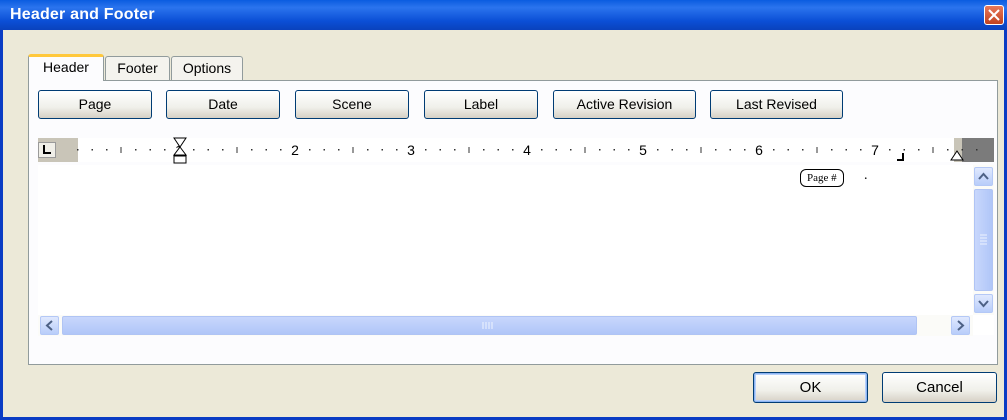 This screenshot has width=1007, height=420. I want to click on close-button, so click(994, 15).